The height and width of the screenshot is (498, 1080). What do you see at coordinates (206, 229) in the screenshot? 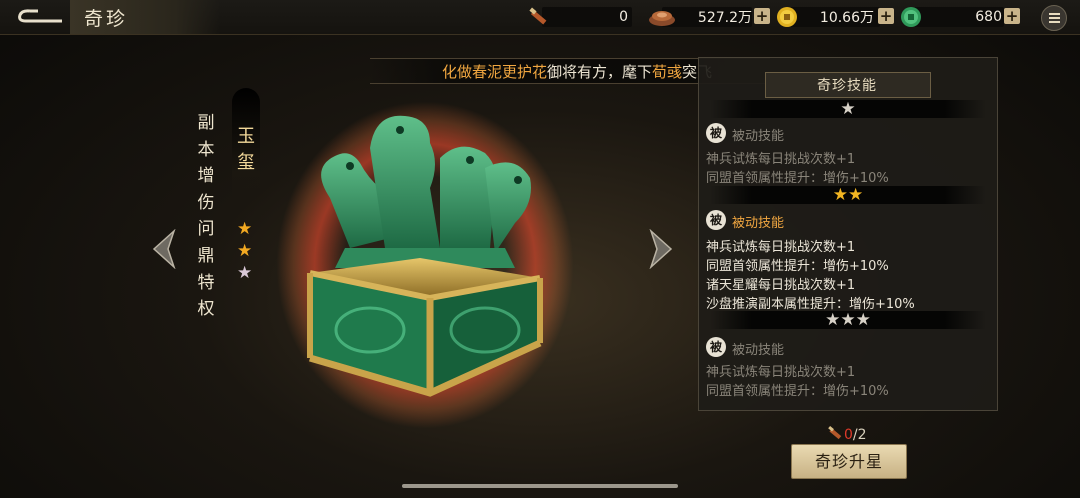
I see `category-char: 问` at bounding box center [206, 229].